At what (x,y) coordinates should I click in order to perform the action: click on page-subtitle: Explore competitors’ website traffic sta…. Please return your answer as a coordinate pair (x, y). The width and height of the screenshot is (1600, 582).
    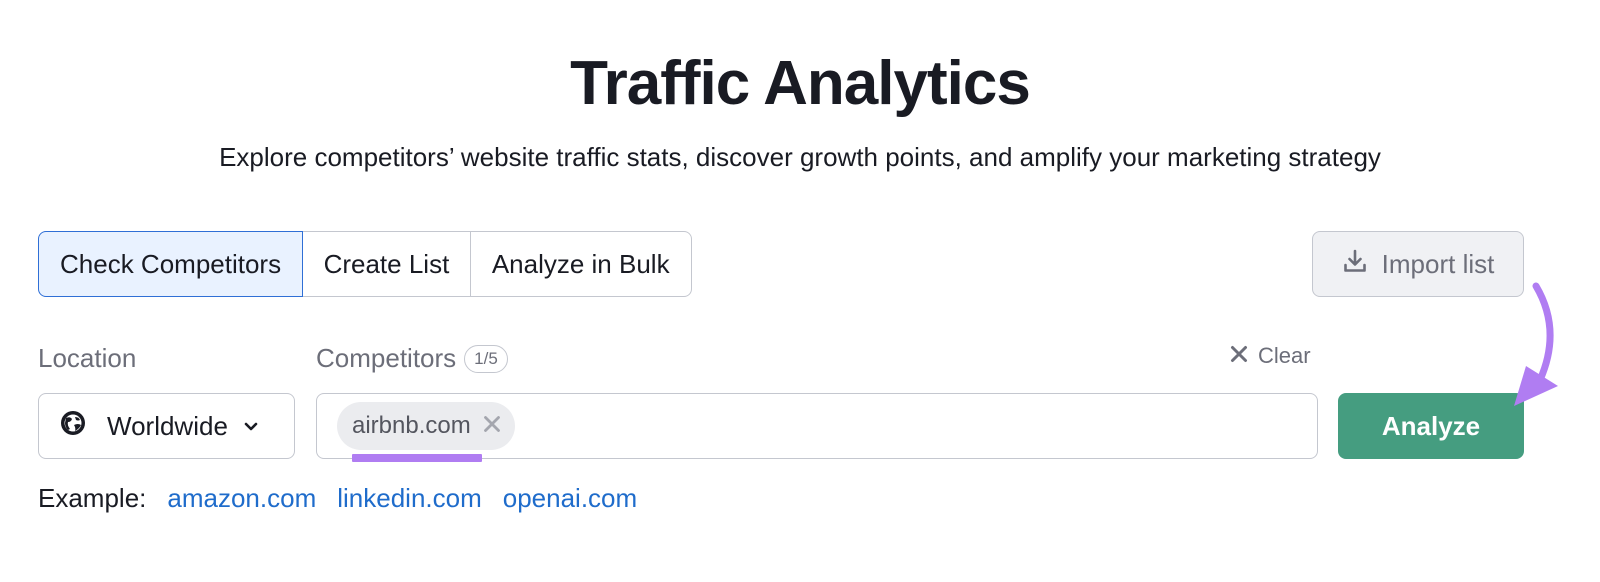
    Looking at the image, I should click on (800, 157).